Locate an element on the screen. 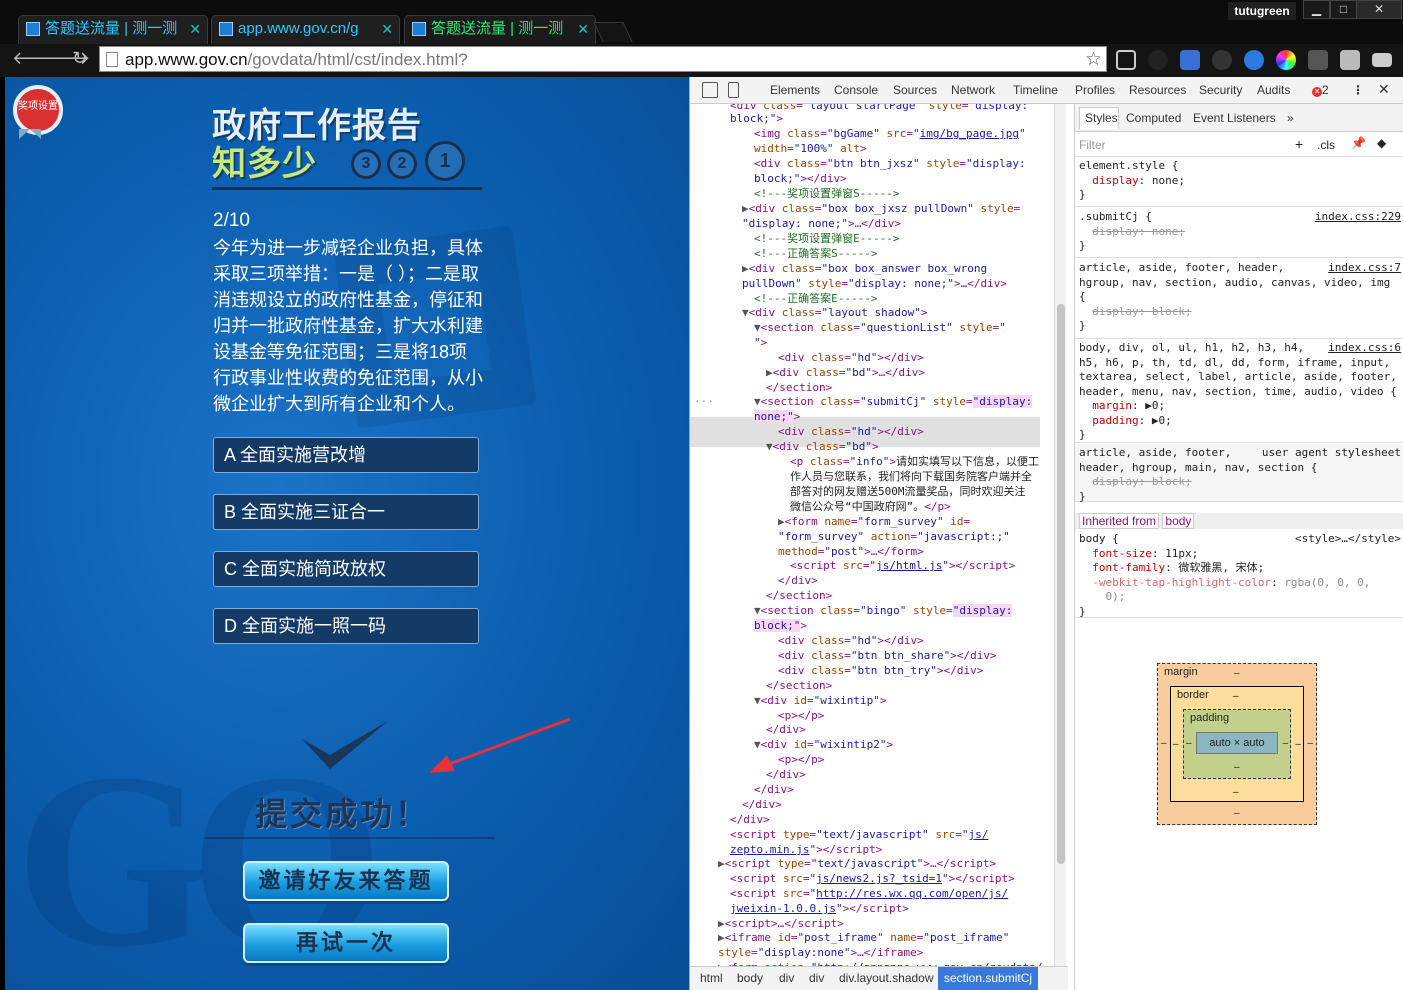 The image size is (1403, 990). elements-scrollbar is located at coordinates (1060, 536).